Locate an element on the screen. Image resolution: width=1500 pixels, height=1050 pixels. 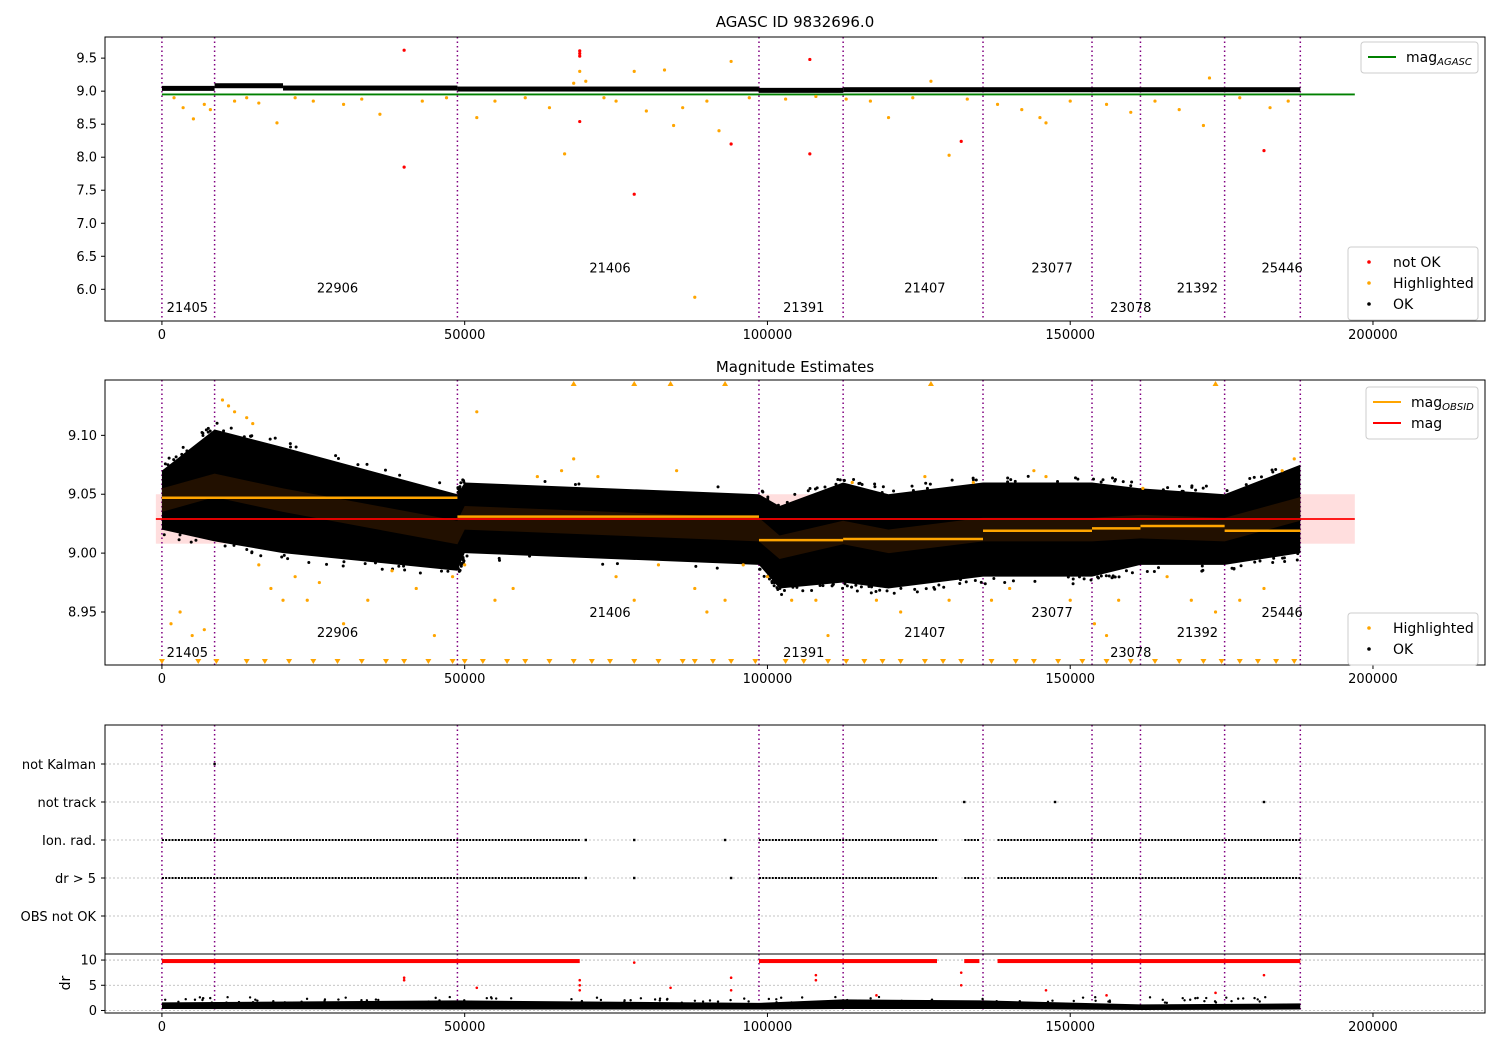
panel-dr-xtick-label: 200000 is located at coordinates (1373, 1027).